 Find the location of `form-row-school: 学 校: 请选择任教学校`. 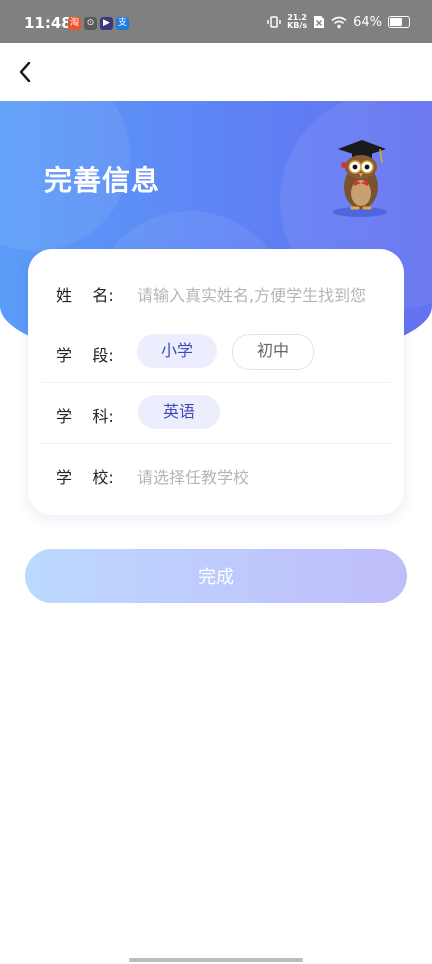

form-row-school: 学 校: 请选择任教学校 is located at coordinates (216, 474).